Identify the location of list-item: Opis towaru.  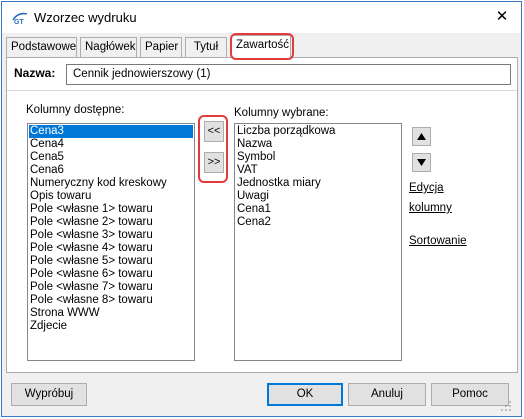
(111, 196).